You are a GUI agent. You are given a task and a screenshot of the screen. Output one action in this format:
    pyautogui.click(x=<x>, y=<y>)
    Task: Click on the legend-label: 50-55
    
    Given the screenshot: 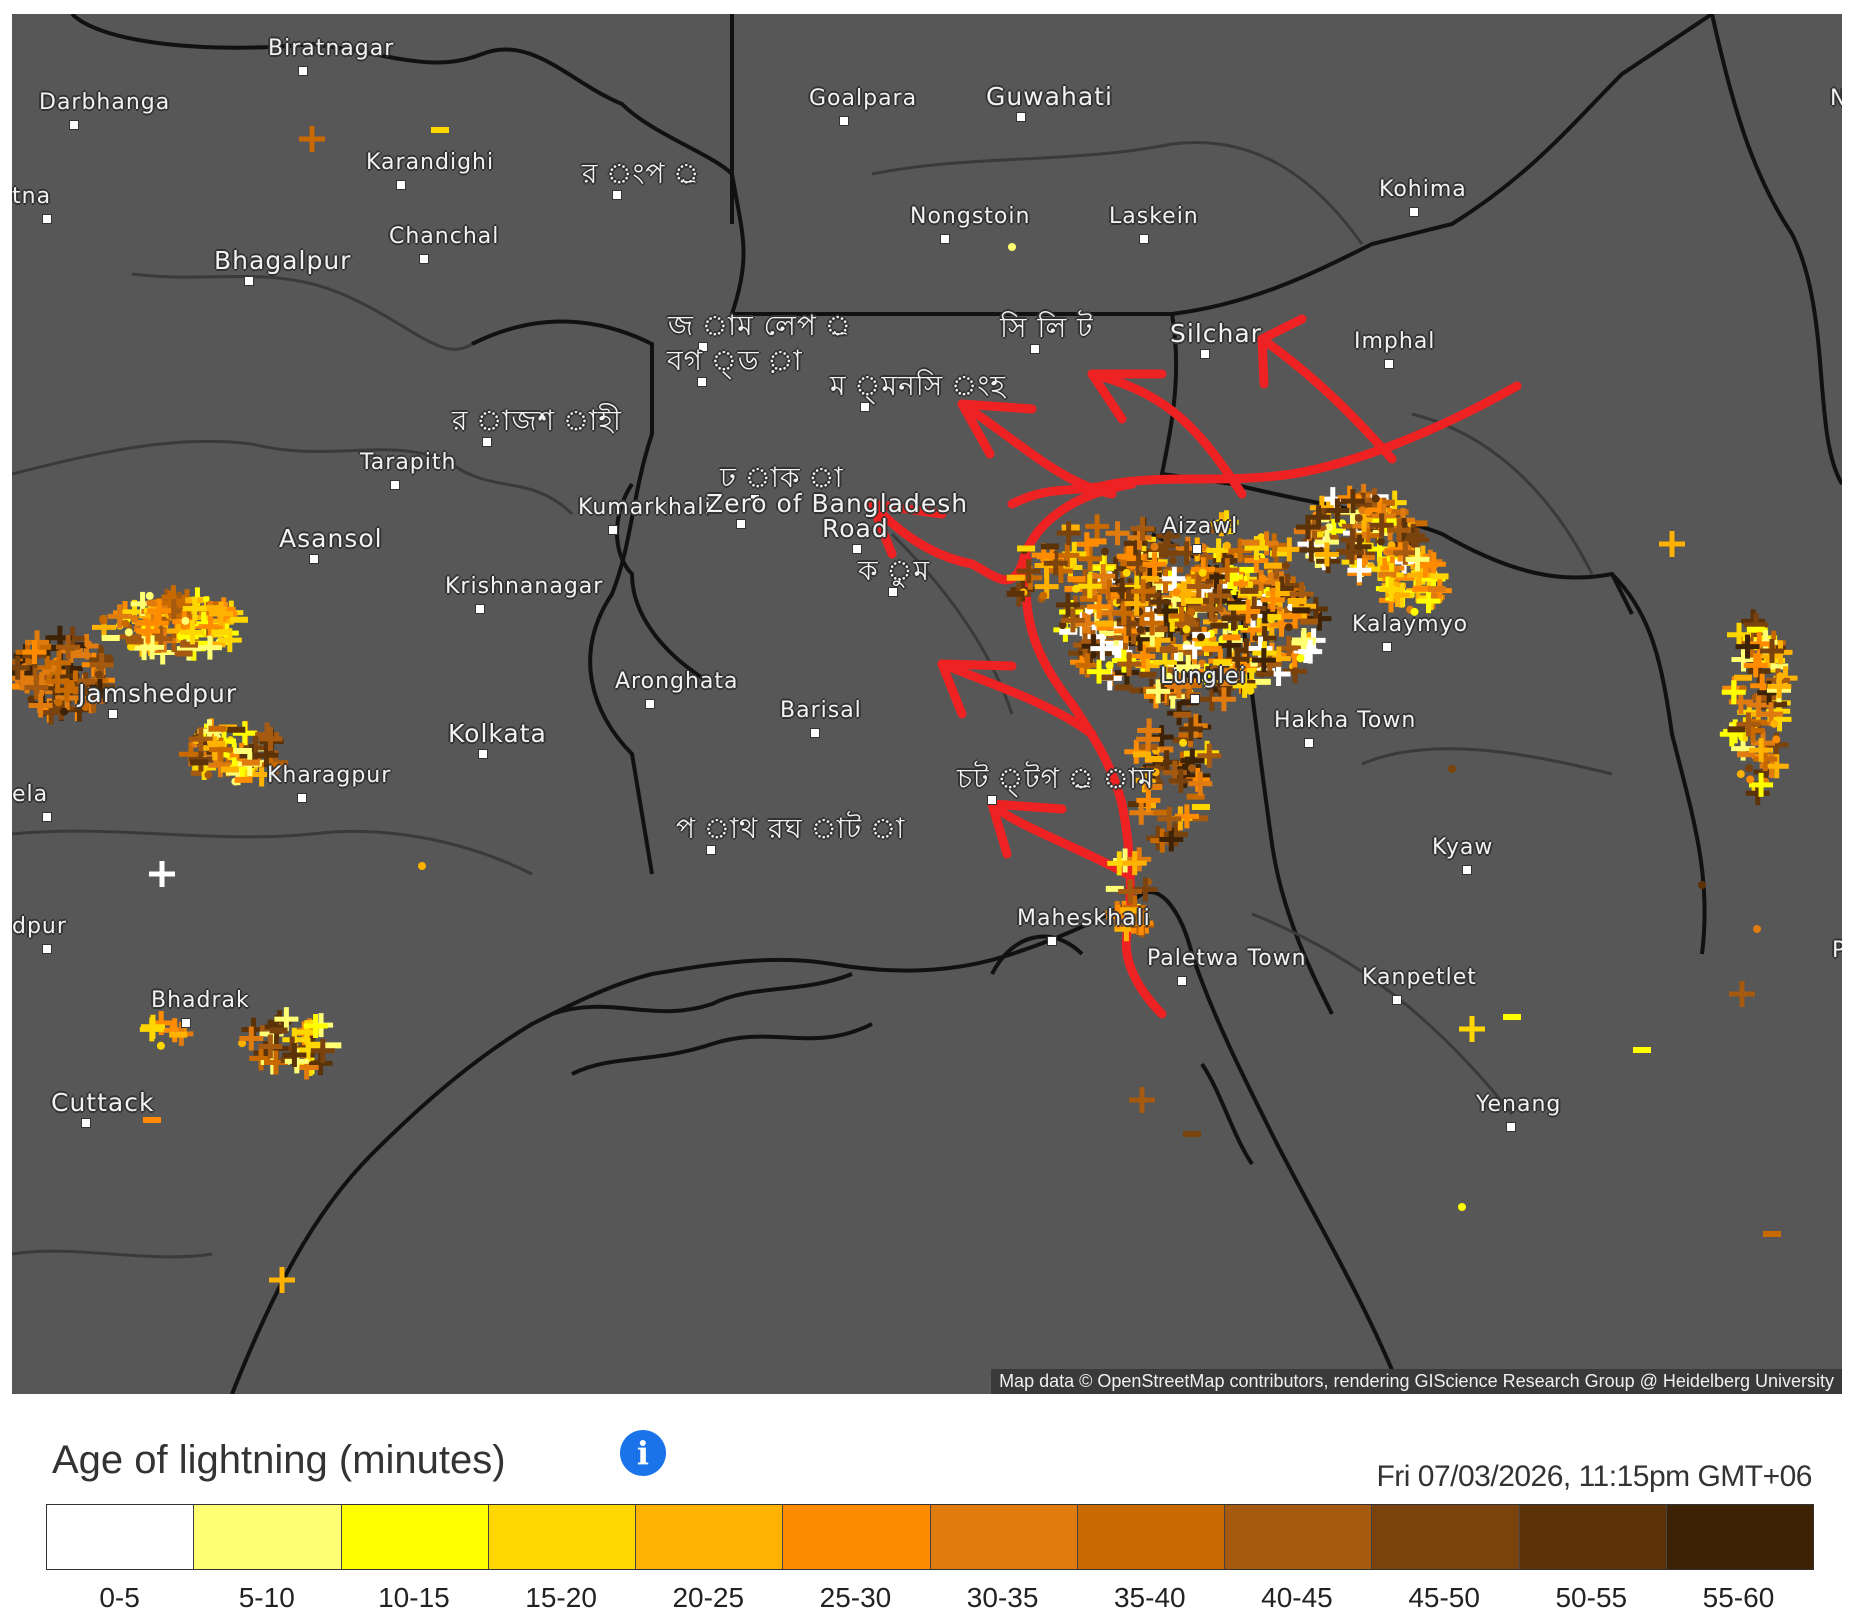 What is the action you would take?
    pyautogui.click(x=1591, y=1597)
    